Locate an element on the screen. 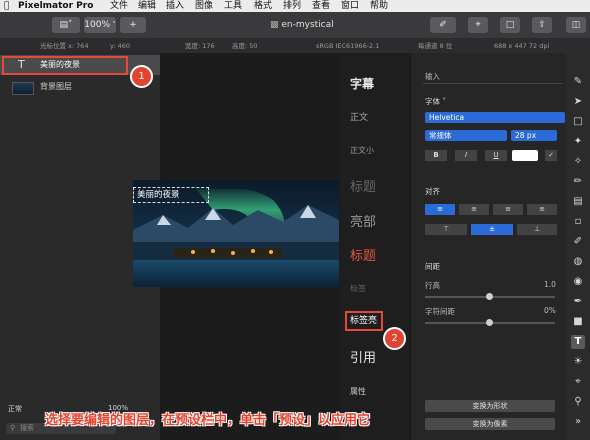  menu-arrange: 排列 is located at coordinates (292, 6).